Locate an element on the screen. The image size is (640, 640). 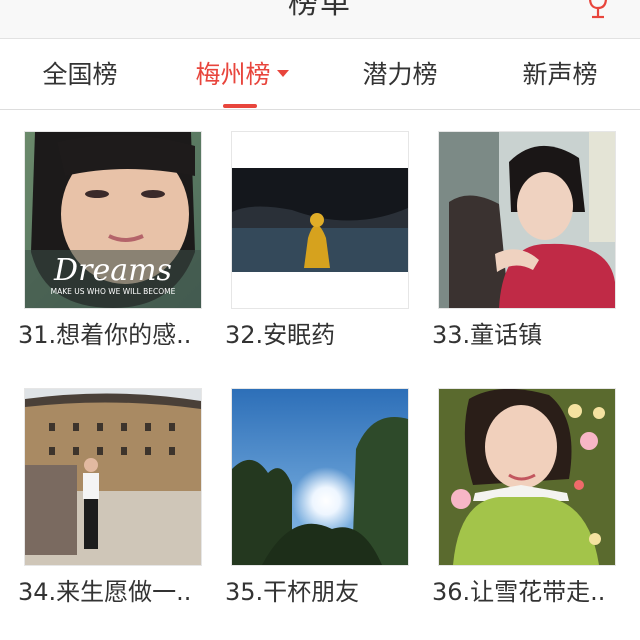
song-title: 36.让雪花带走.. is located at coordinates (530, 592).